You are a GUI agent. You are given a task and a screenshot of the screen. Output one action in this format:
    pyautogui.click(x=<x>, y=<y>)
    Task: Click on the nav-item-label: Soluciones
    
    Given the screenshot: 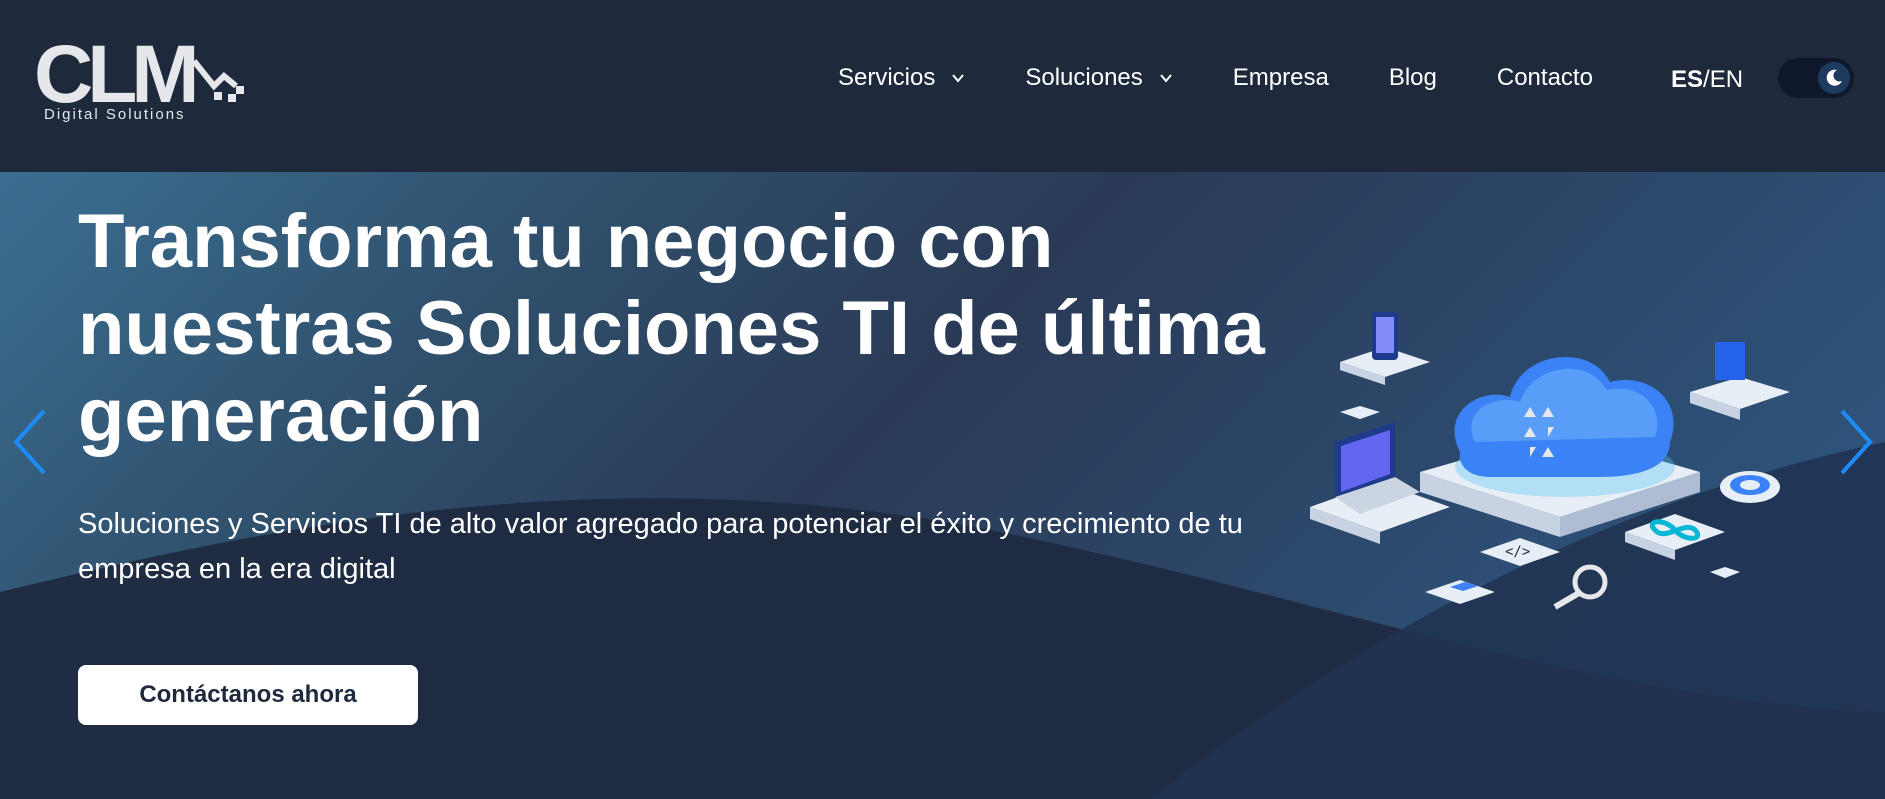 What is the action you would take?
    pyautogui.click(x=1084, y=77)
    